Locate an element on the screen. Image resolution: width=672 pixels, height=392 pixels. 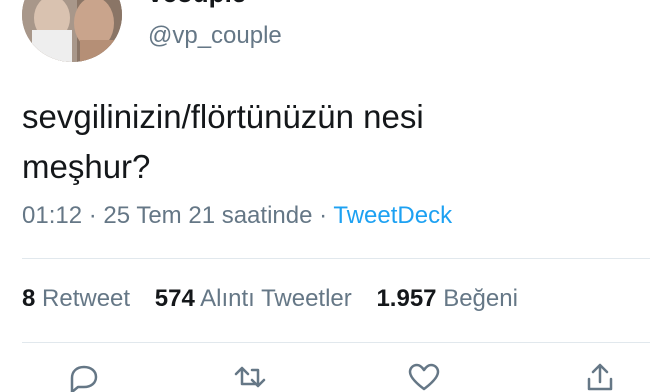
chevron-down-icon is located at coordinates (632, 3).